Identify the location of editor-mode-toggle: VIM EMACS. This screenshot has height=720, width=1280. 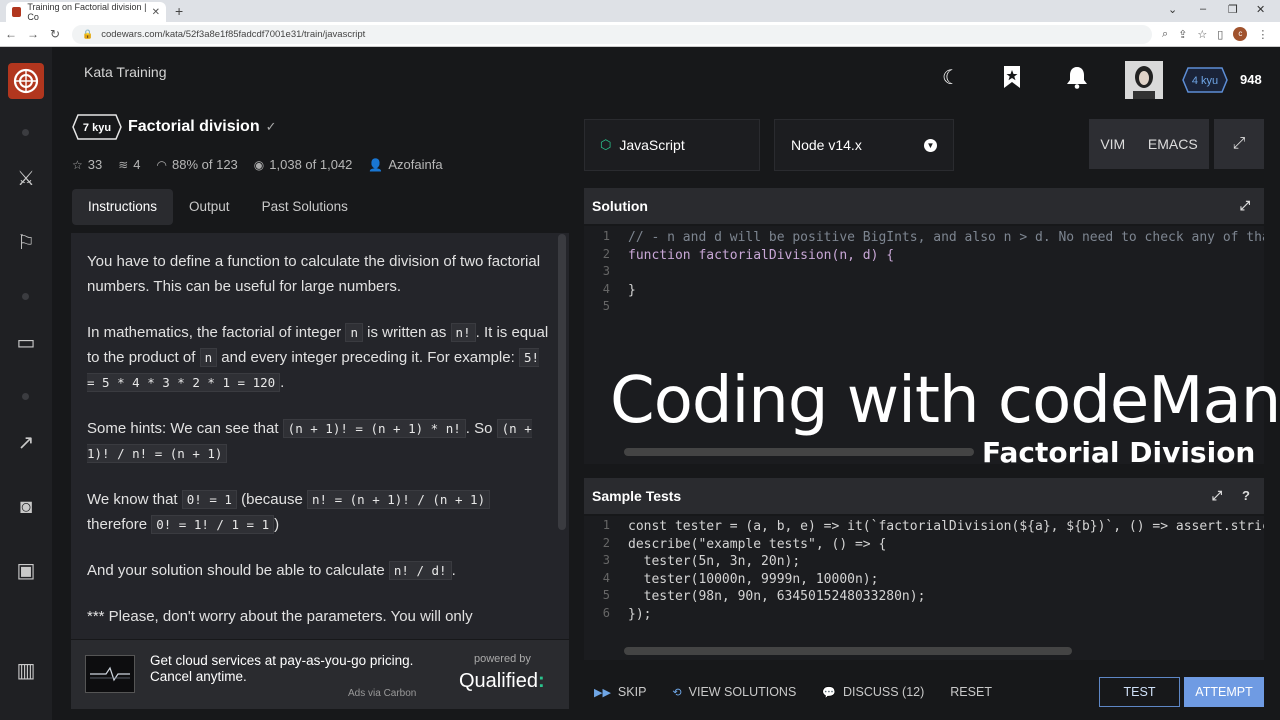
(1149, 144).